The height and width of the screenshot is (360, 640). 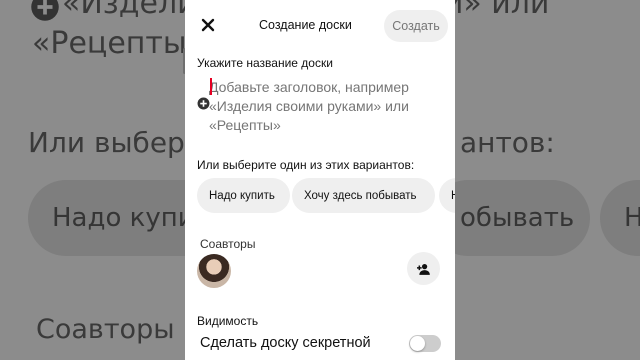 What do you see at coordinates (632, 218) in the screenshot?
I see `bg-chip-far-right-label: Н` at bounding box center [632, 218].